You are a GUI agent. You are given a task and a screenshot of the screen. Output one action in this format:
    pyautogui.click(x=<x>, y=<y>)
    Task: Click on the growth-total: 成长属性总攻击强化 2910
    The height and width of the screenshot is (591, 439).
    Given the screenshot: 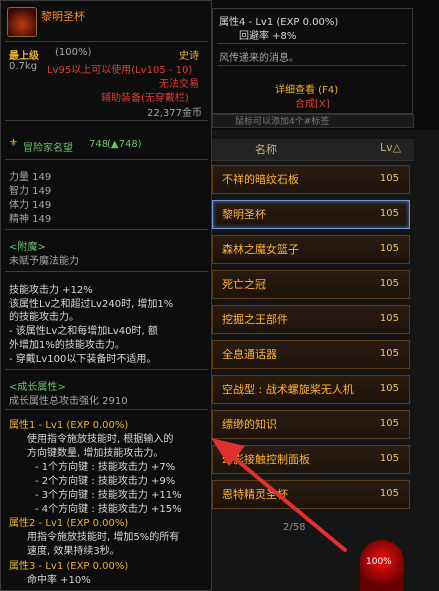 What is the action you would take?
    pyautogui.click(x=68, y=401)
    